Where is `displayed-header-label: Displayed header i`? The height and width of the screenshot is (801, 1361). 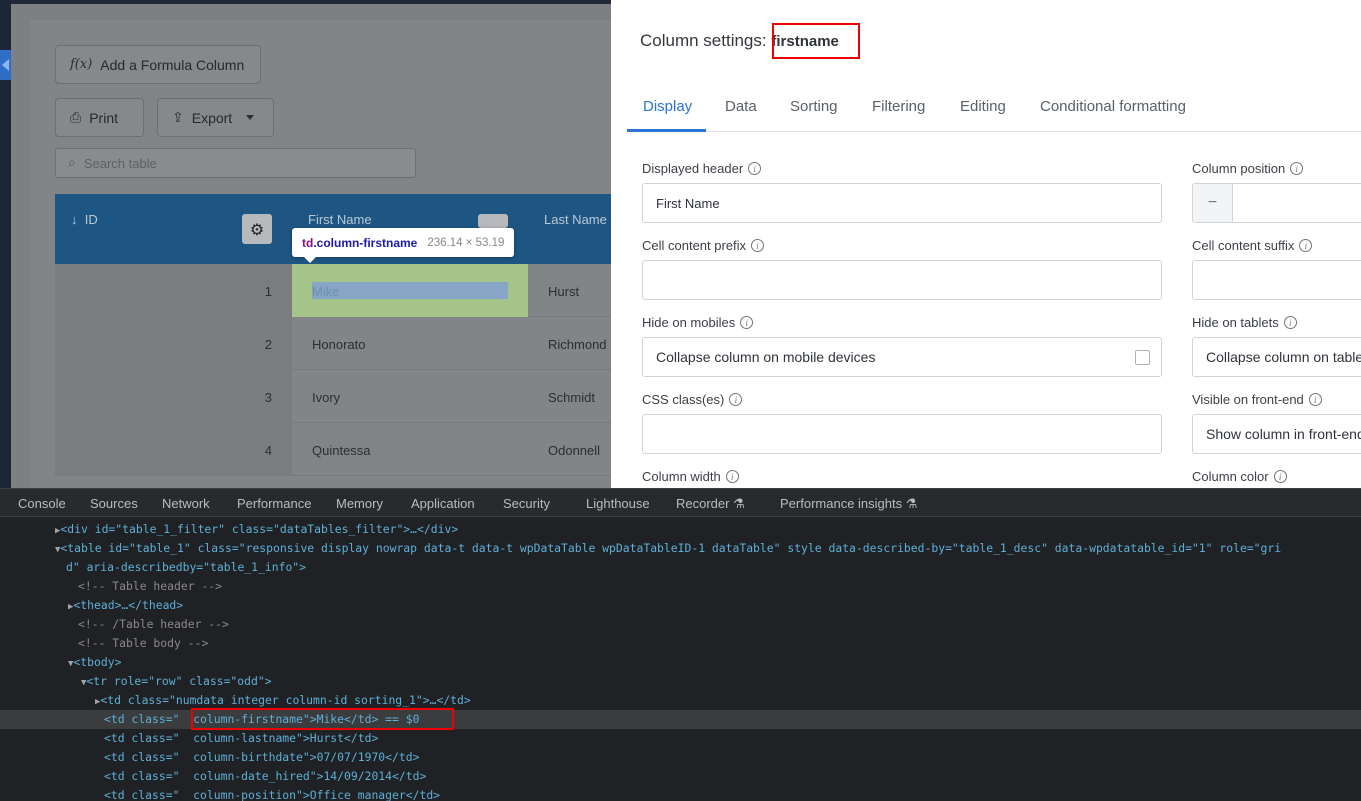
displayed-header-label: Displayed header i is located at coordinates (702, 168).